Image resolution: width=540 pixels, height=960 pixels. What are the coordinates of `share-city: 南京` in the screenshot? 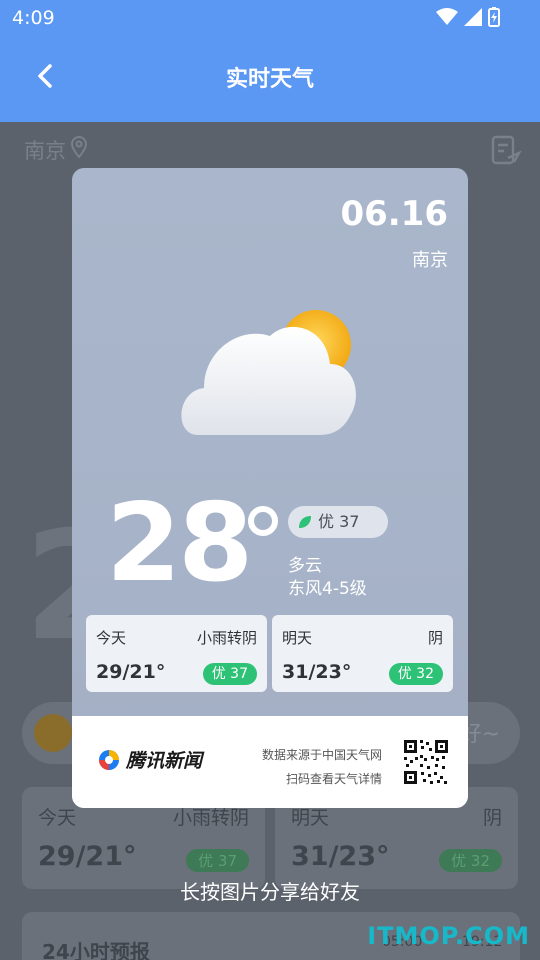 It's located at (430, 260).